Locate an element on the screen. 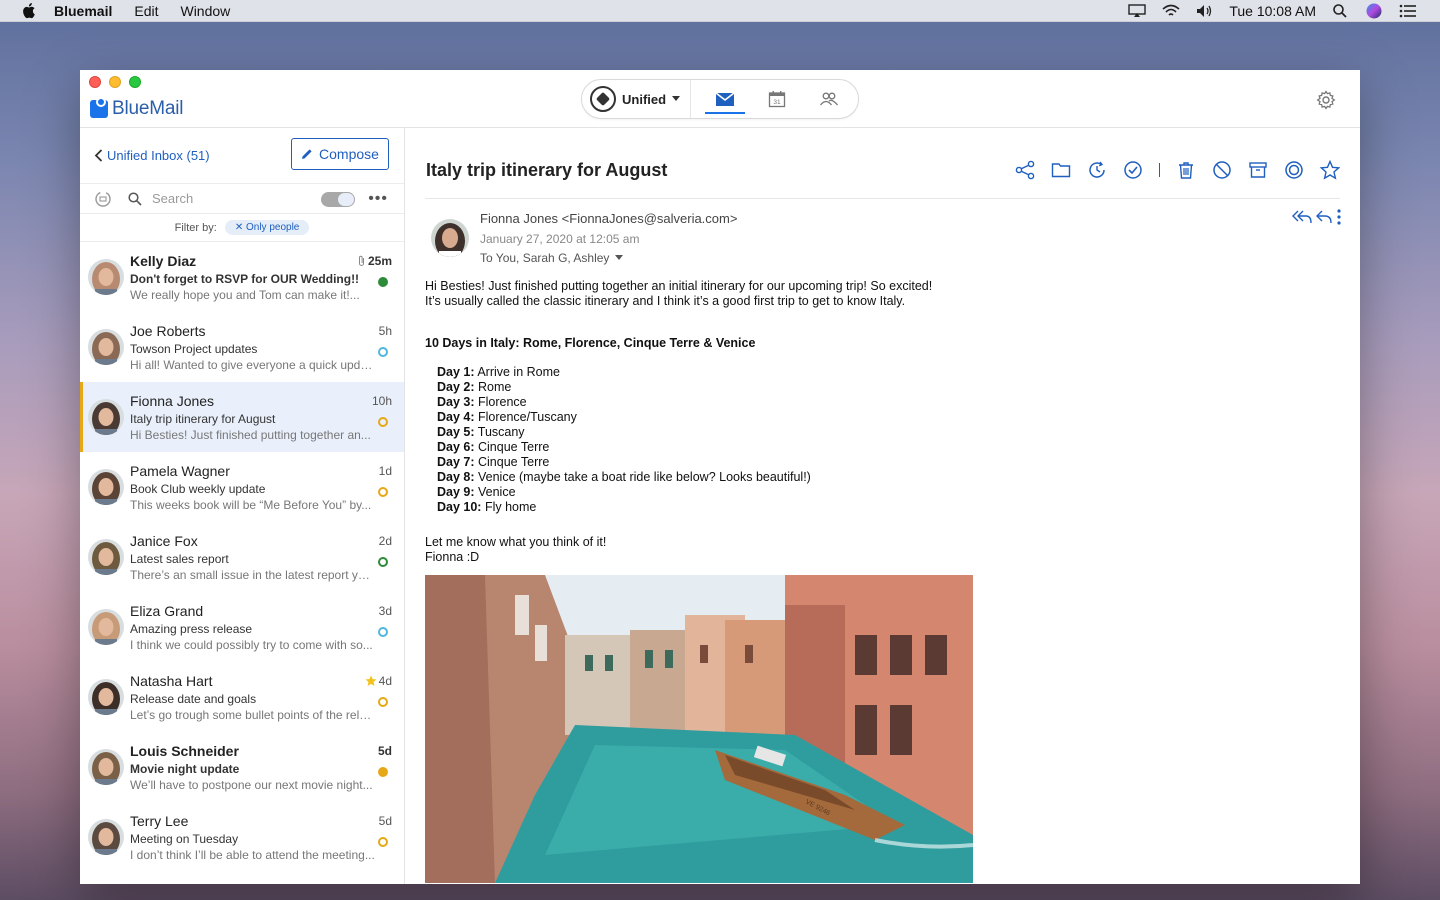  reply-all-icon is located at coordinates (1302, 217).